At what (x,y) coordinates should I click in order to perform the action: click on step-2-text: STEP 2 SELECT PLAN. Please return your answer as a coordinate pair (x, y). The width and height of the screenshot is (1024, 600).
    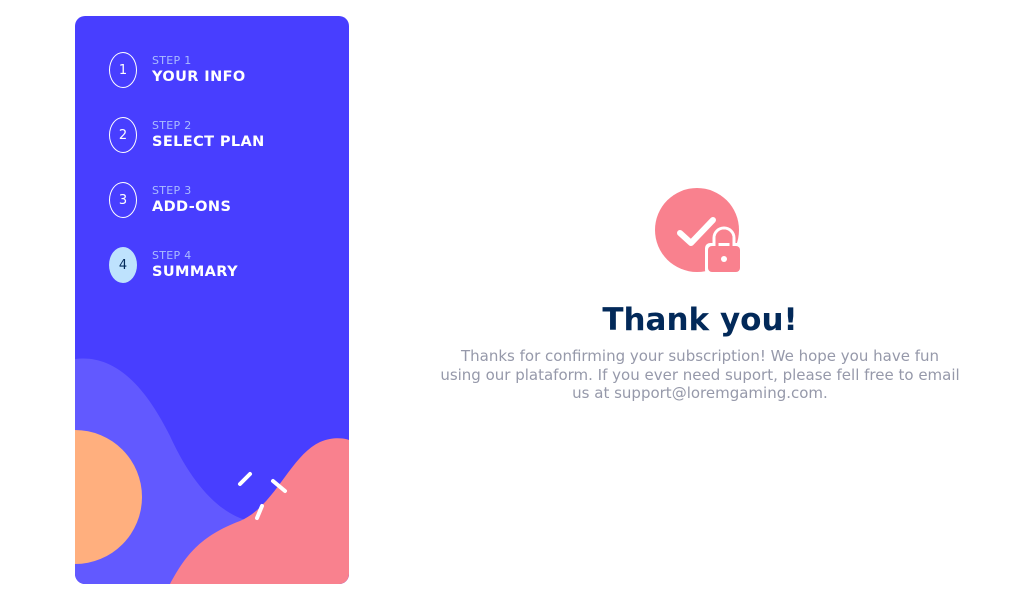
    Looking at the image, I should click on (208, 135).